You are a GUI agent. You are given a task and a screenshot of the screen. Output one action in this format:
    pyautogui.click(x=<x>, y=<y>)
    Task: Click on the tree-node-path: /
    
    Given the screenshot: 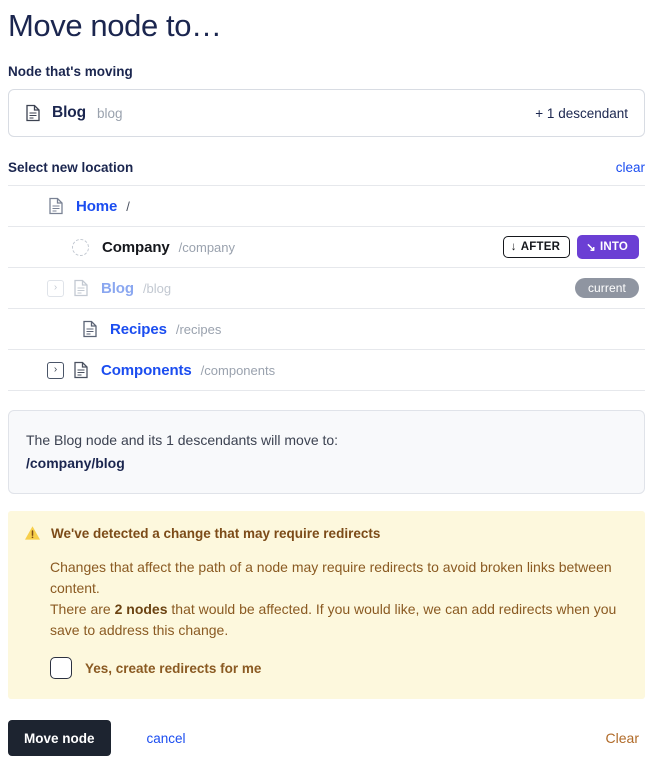 What is the action you would take?
    pyautogui.click(x=128, y=206)
    